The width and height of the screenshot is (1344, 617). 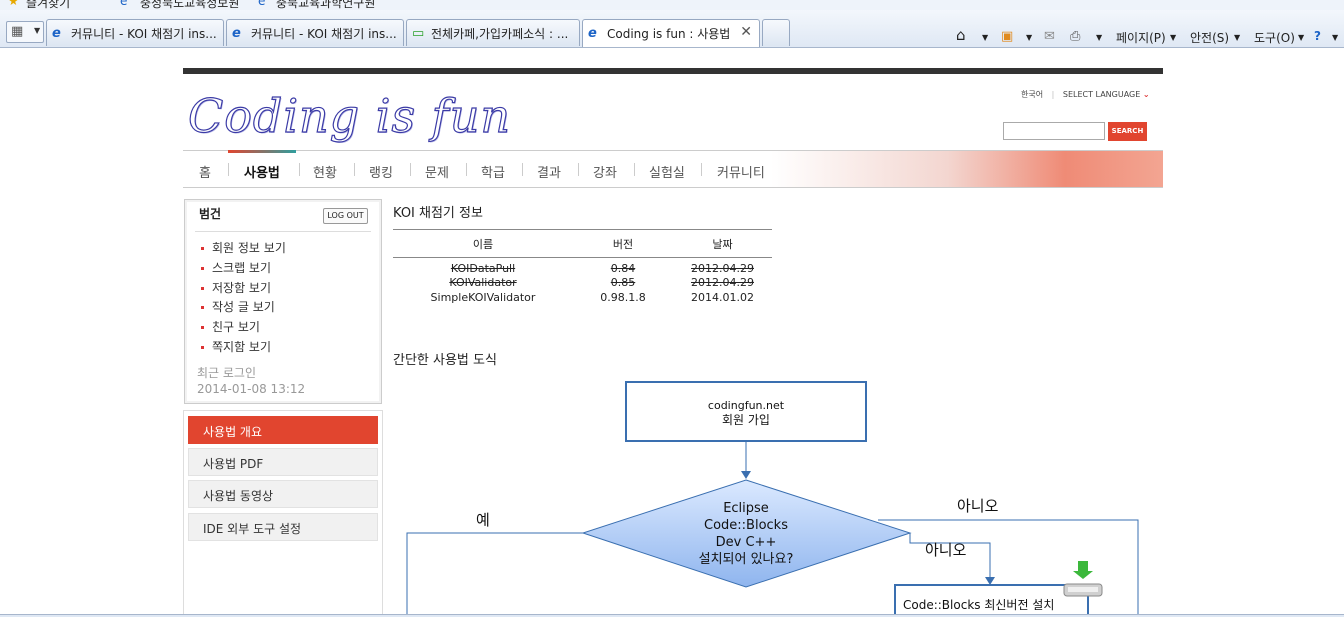 What do you see at coordinates (1007, 36) in the screenshot?
I see `rss-feed-icon: ▣` at bounding box center [1007, 36].